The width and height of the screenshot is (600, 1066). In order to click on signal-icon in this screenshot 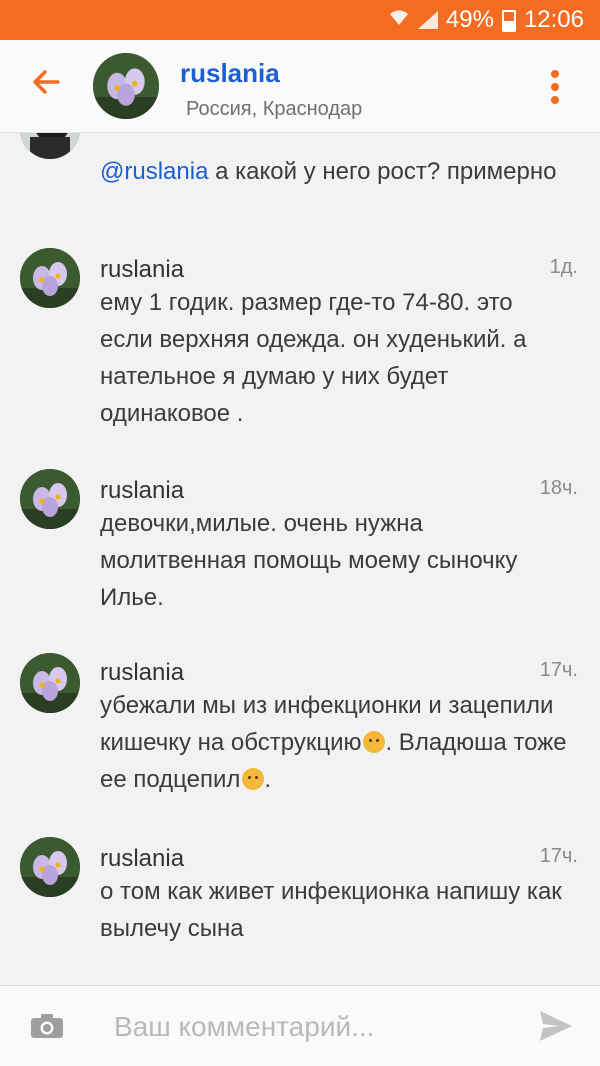, I will do `click(427, 20)`.